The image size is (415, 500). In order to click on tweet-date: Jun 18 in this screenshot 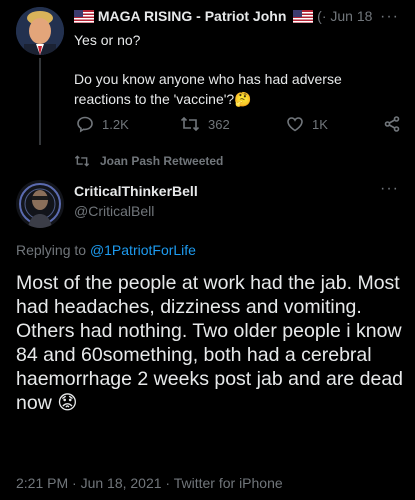, I will do `click(351, 16)`.